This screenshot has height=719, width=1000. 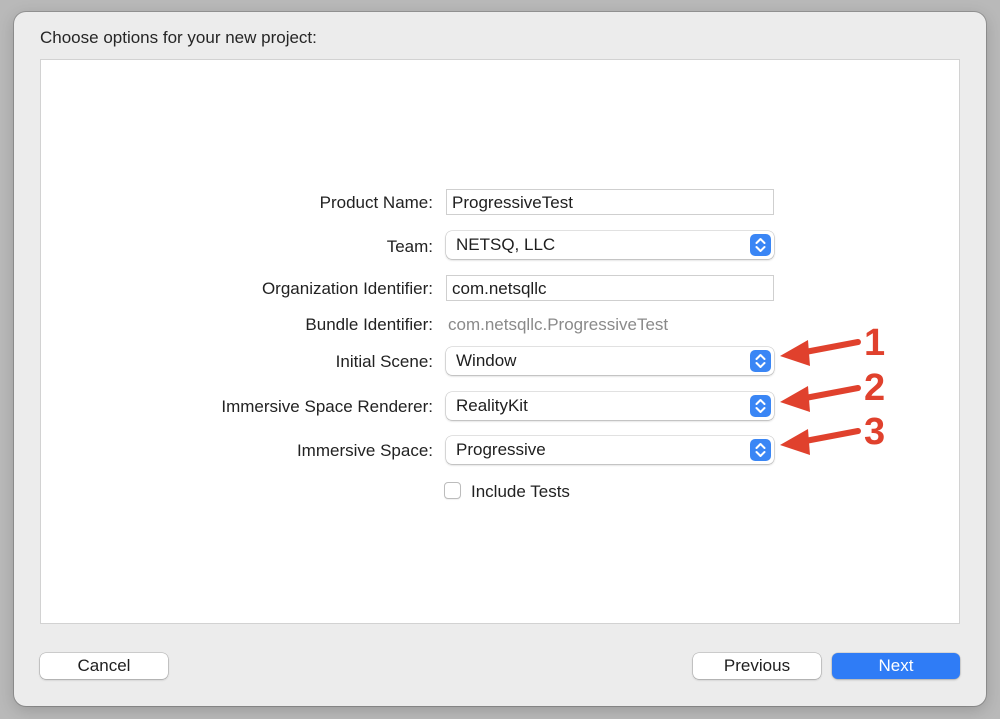 What do you see at coordinates (104, 666) in the screenshot?
I see `cancel-button: Cancel` at bounding box center [104, 666].